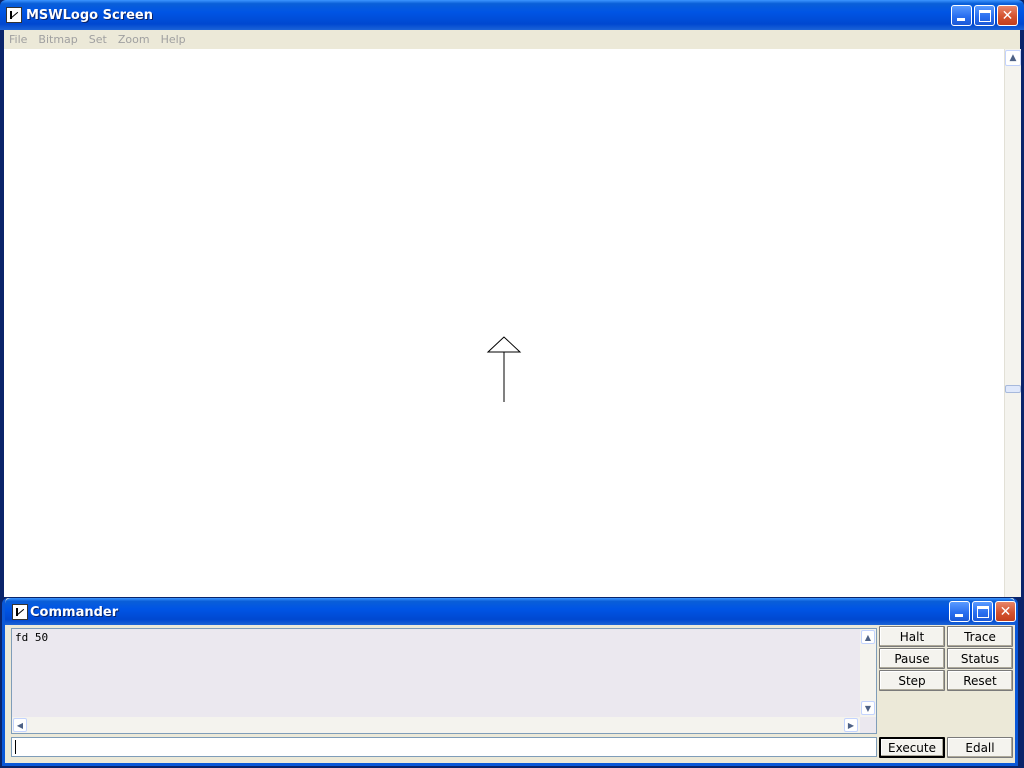  Describe the element at coordinates (174, 39) in the screenshot. I see `menu-help: Help` at that location.